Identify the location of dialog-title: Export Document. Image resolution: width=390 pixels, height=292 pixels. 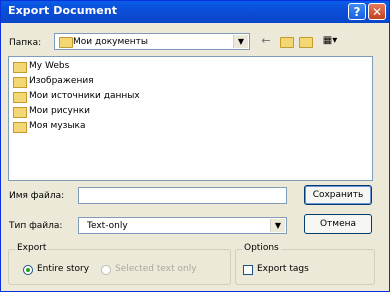
(63, 10).